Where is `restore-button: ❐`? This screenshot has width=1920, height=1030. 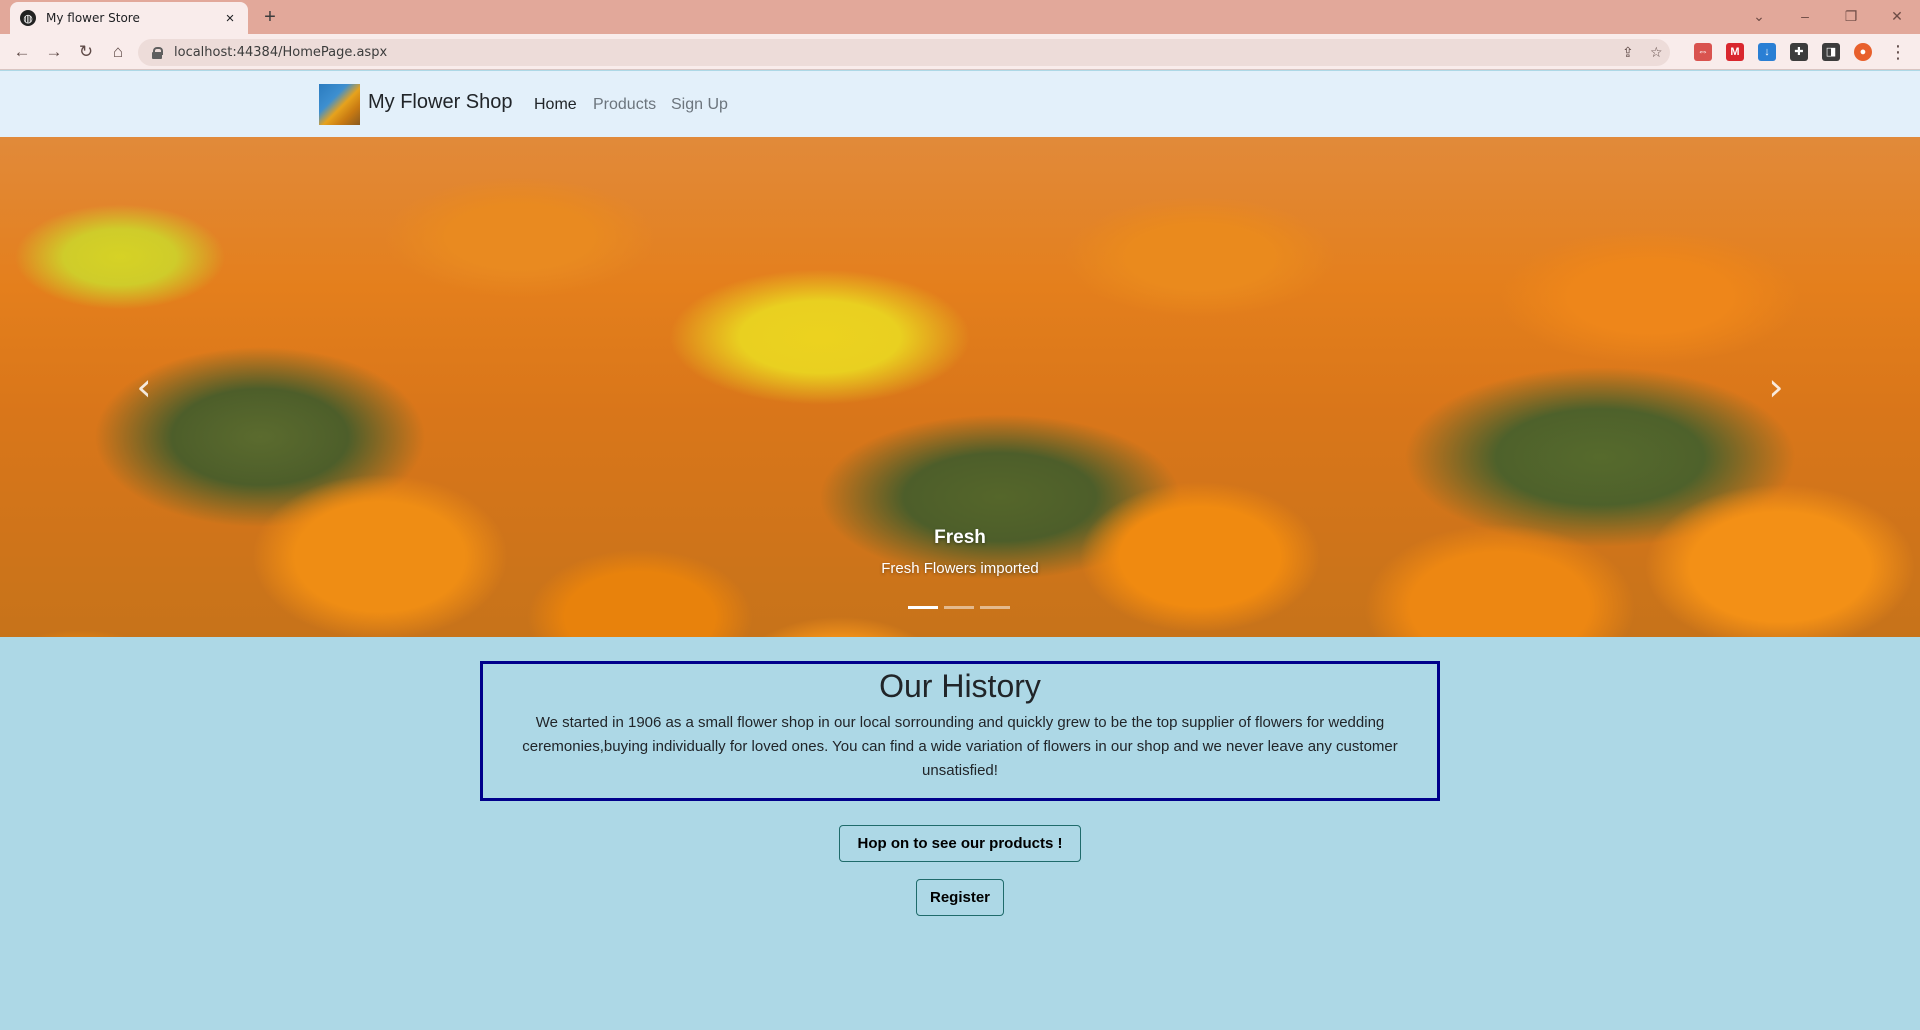 restore-button: ❐ is located at coordinates (1851, 16).